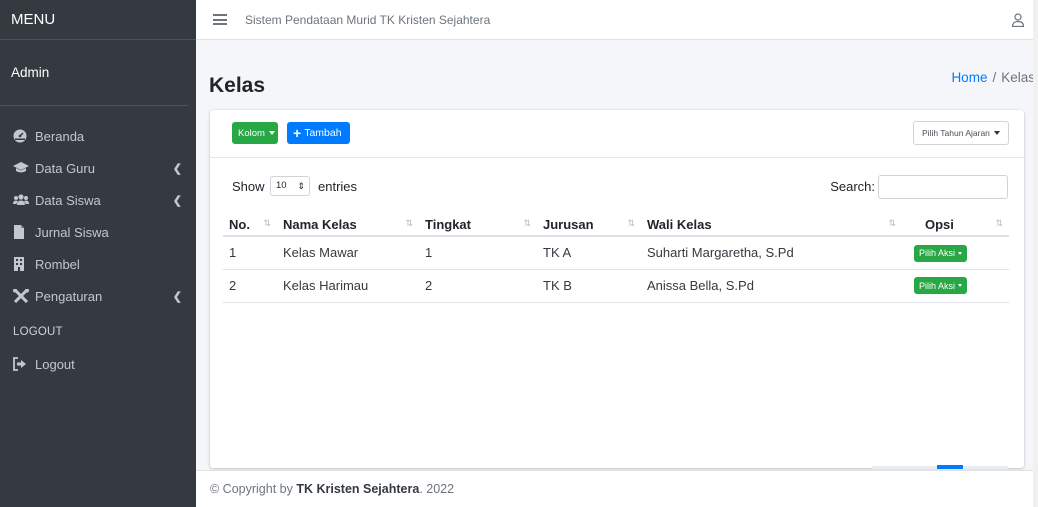 The width and height of the screenshot is (1038, 507). What do you see at coordinates (969, 77) in the screenshot?
I see `breadcrumb-home-link: Home` at bounding box center [969, 77].